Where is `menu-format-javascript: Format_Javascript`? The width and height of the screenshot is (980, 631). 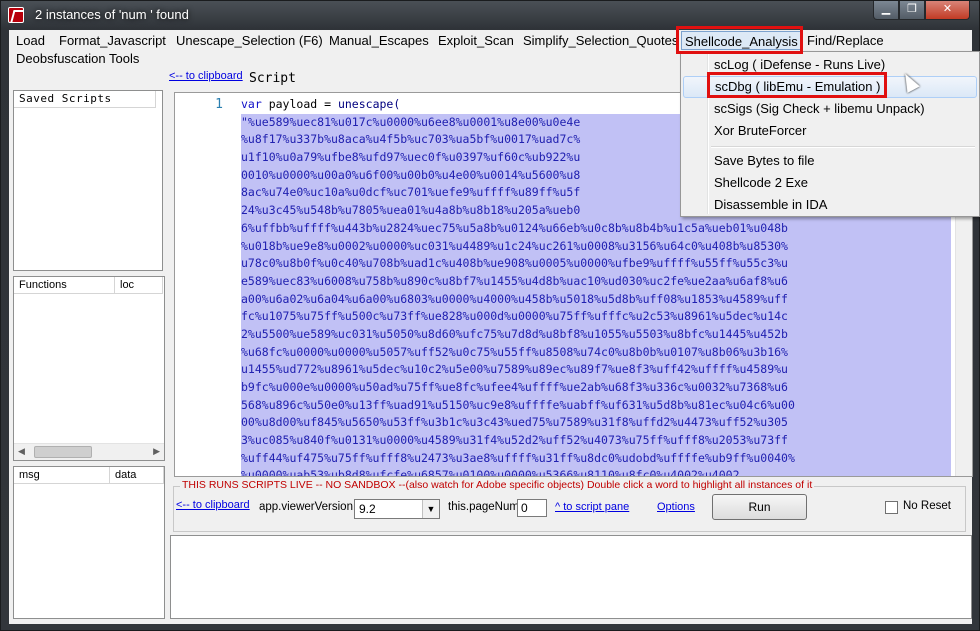 menu-format-javascript: Format_Javascript is located at coordinates (112, 40).